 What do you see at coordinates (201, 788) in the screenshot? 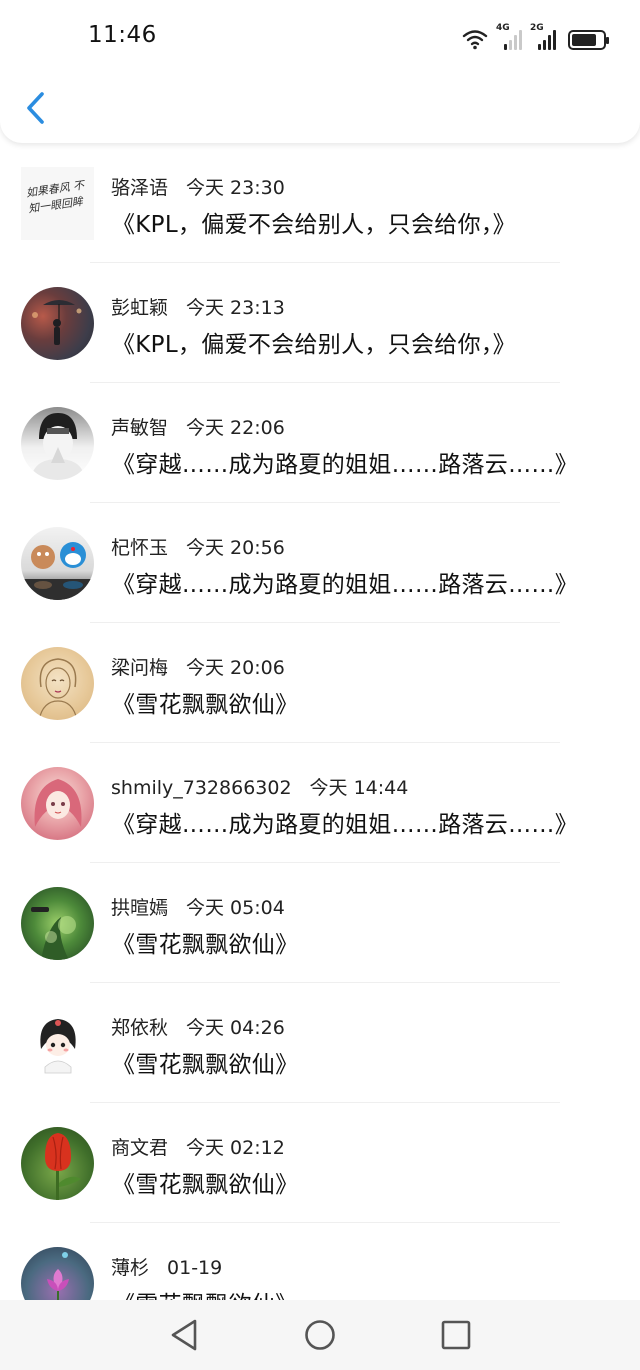
I see `user-name: shmily_732866302` at bounding box center [201, 788].